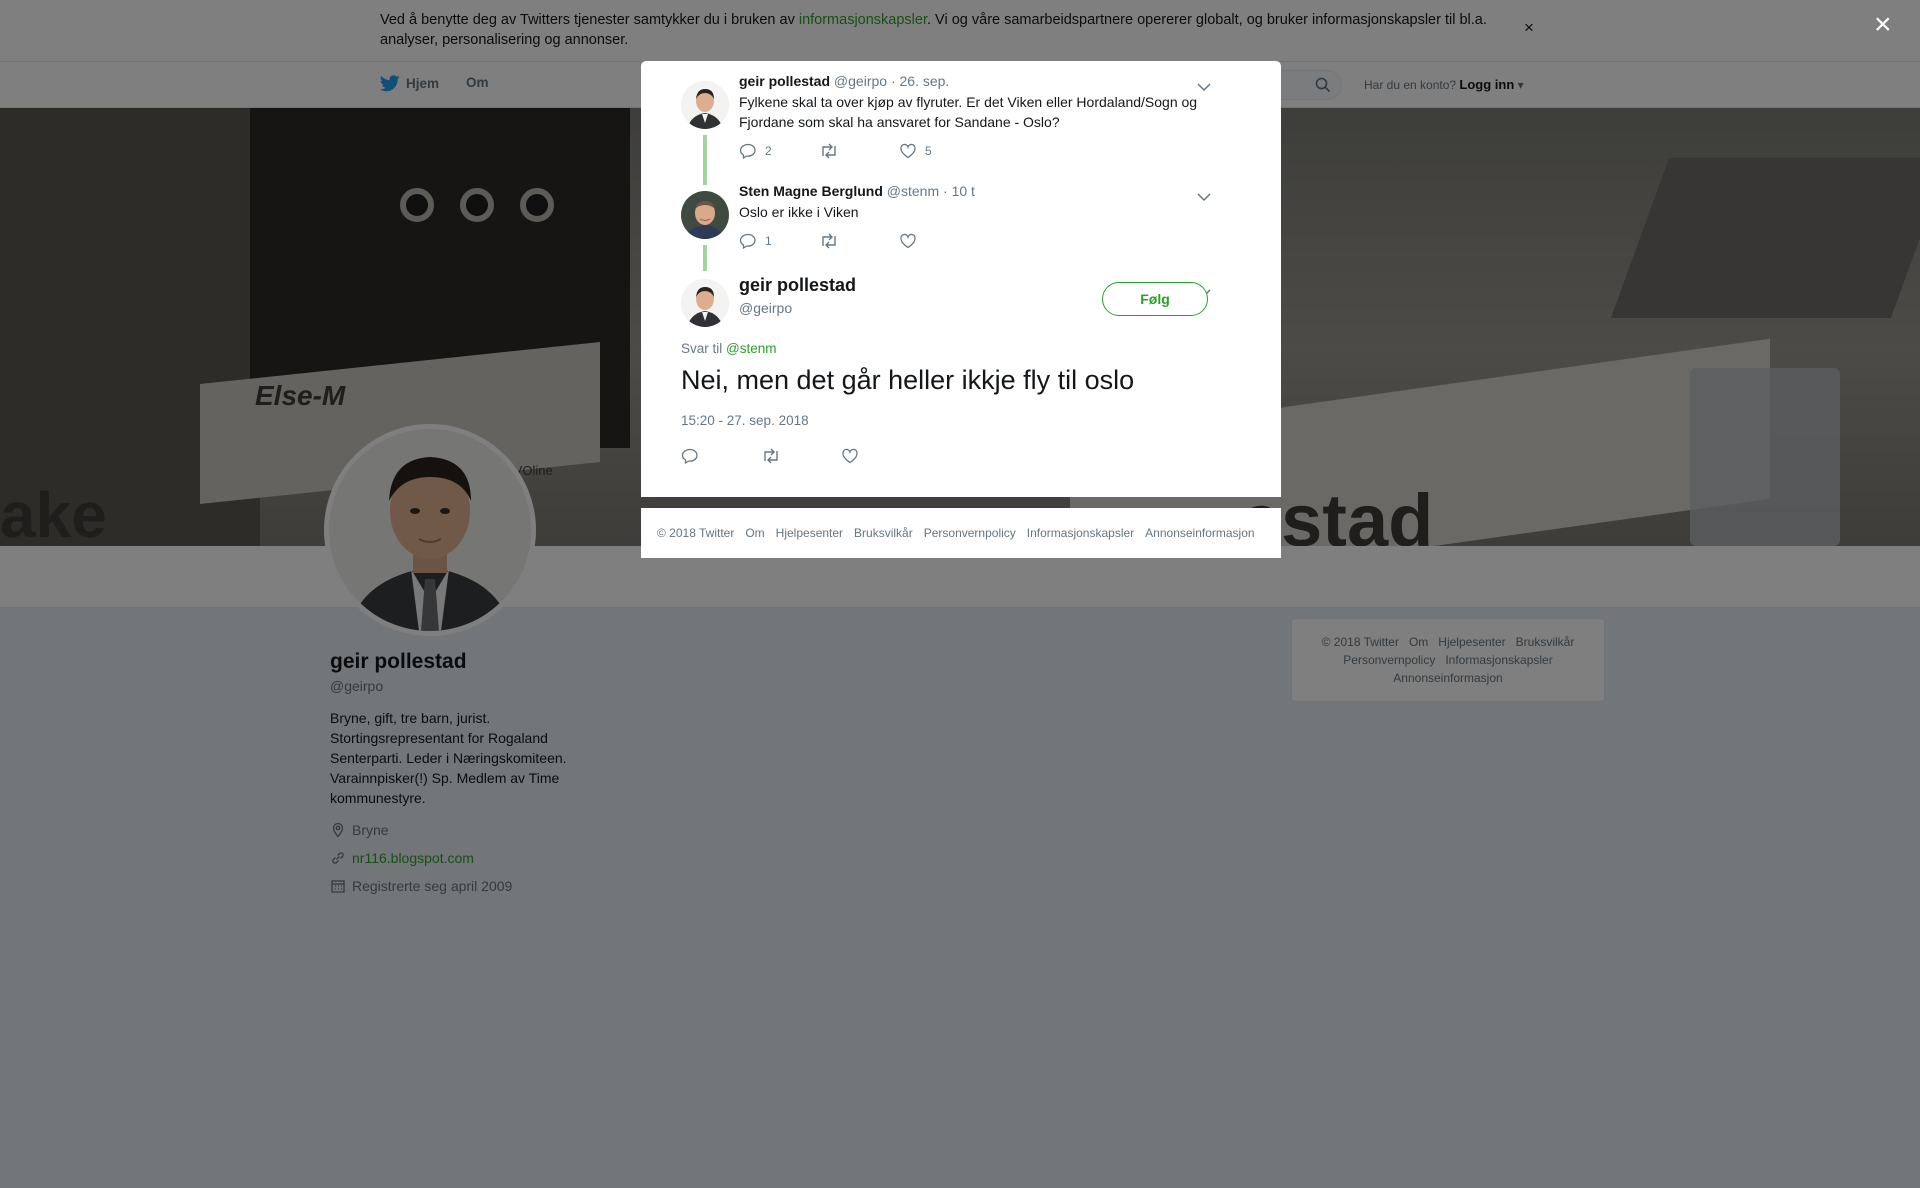 The image size is (1920, 1188). What do you see at coordinates (1199, 533) in the screenshot?
I see `footer-link: Annonseinformasjon` at bounding box center [1199, 533].